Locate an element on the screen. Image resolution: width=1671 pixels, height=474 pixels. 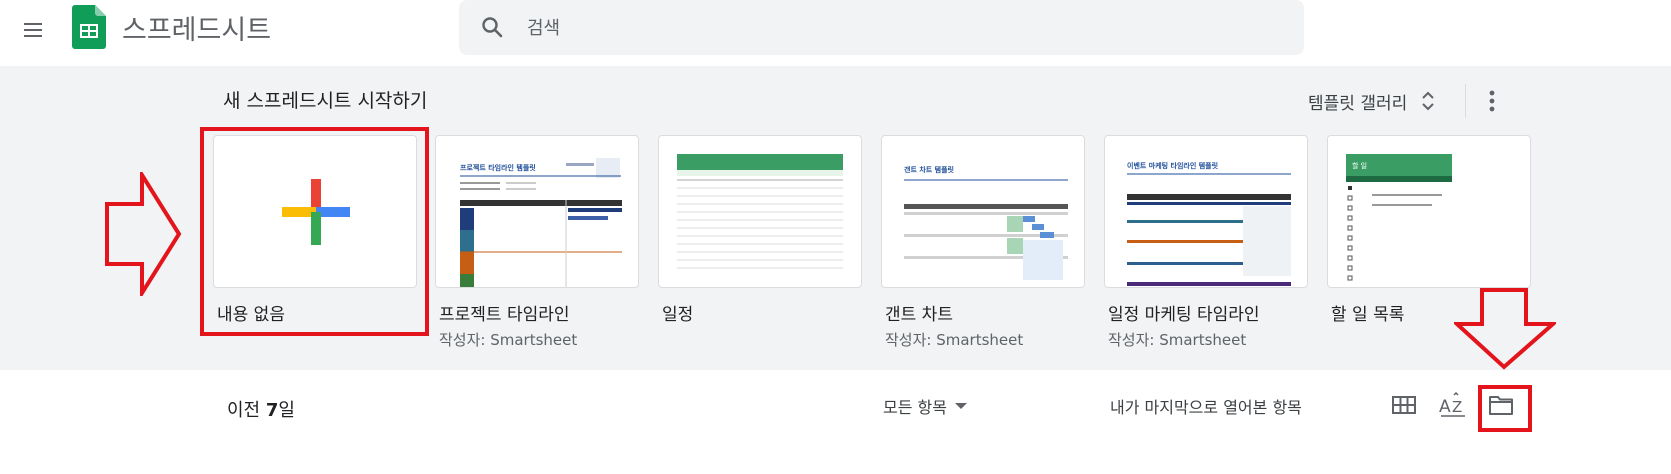
app-title: 스프레드시트 is located at coordinates (196, 27).